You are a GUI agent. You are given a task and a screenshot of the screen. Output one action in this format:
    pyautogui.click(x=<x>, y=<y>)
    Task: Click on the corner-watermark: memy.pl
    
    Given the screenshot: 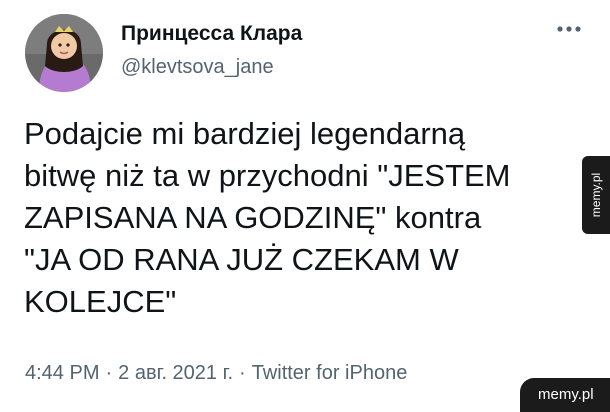 What is the action you would take?
    pyautogui.click(x=565, y=395)
    